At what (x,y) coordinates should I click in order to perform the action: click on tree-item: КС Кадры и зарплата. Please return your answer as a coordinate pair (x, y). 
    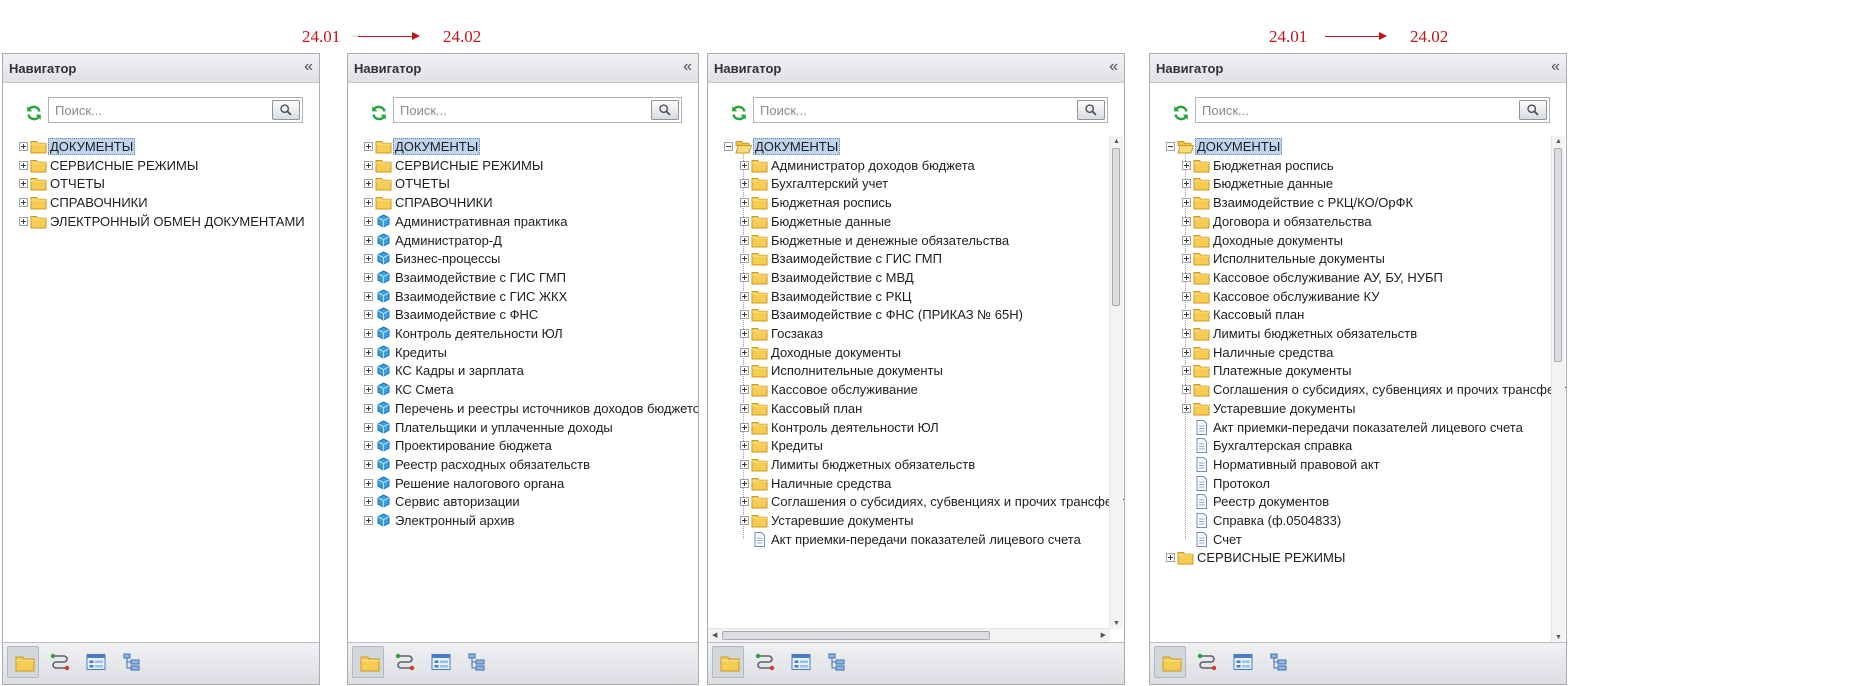
    Looking at the image, I should click on (523, 371).